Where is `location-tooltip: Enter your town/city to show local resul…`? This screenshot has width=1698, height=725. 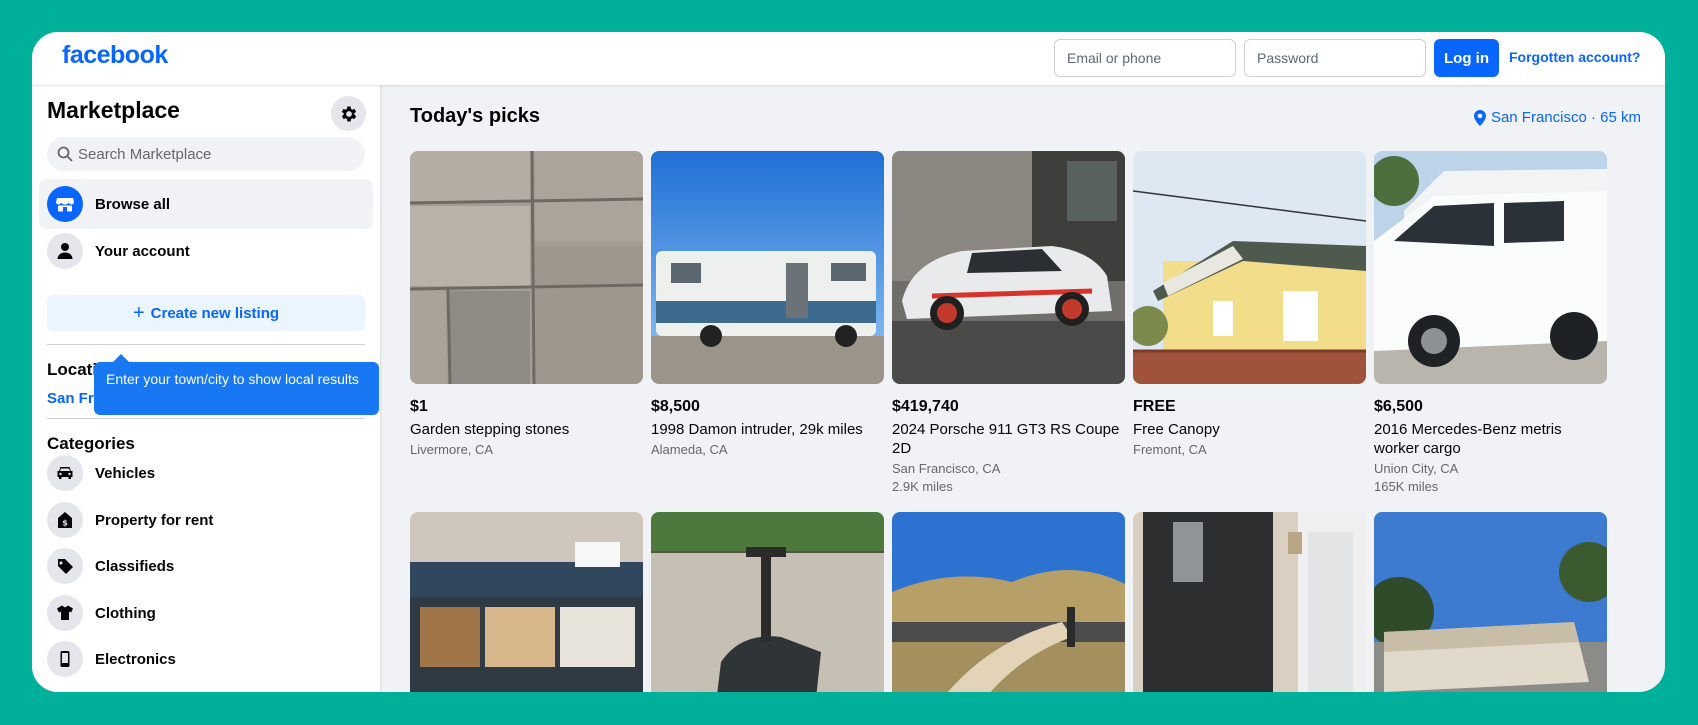
location-tooltip: Enter your town/city to show local resul… is located at coordinates (236, 388).